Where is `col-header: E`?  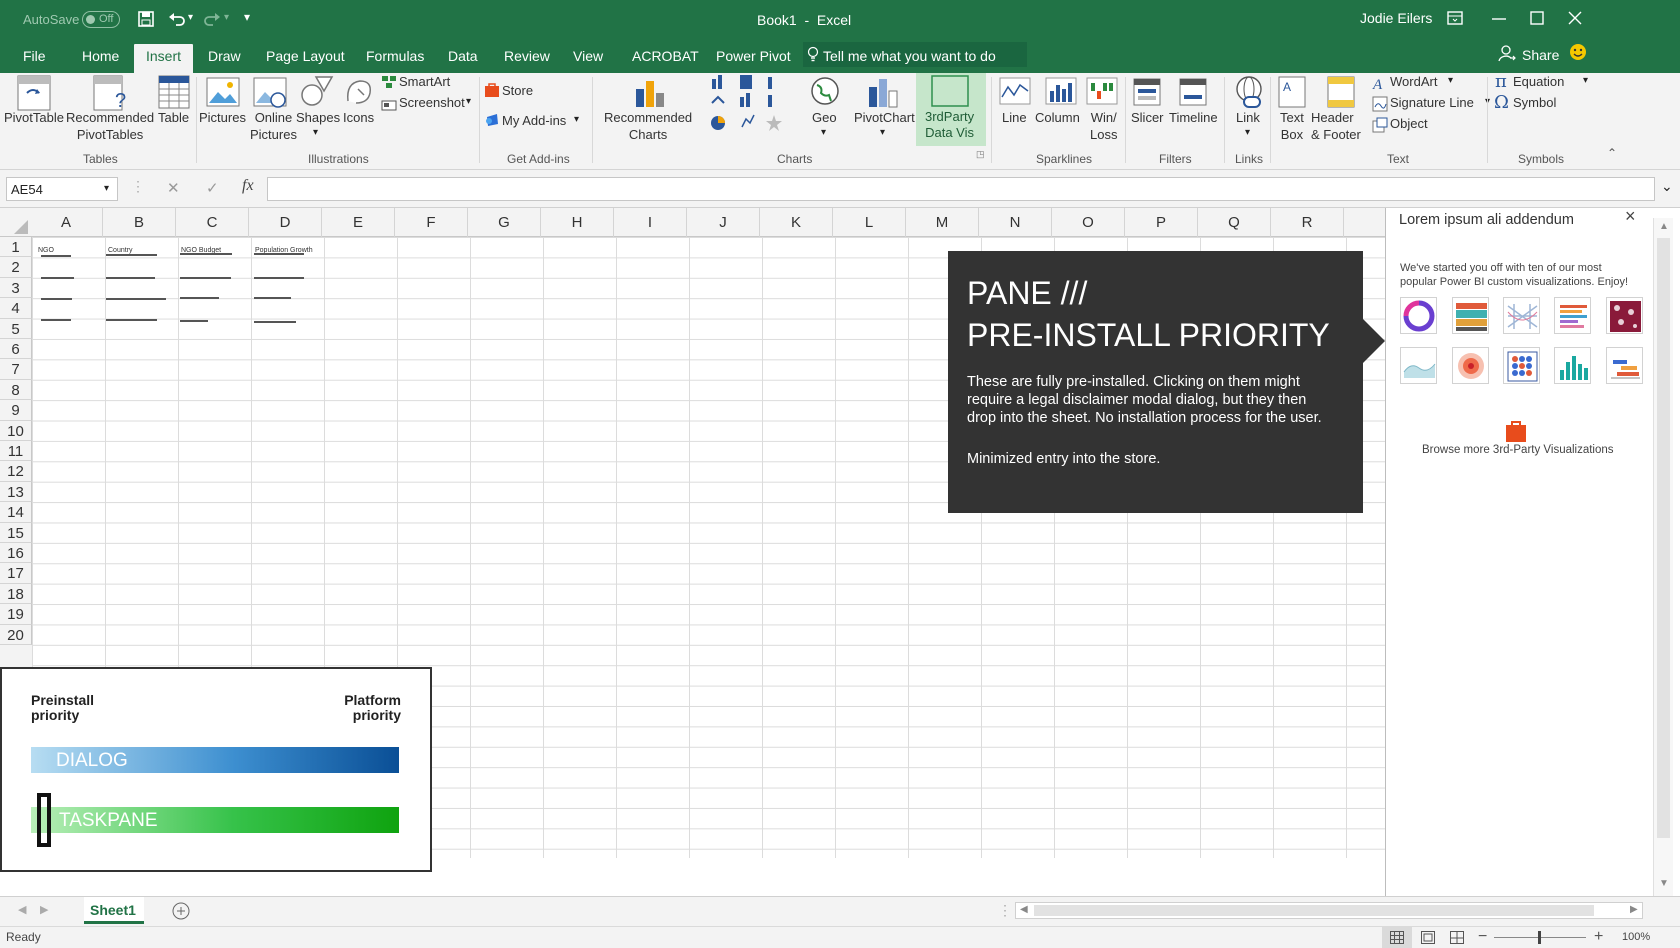 col-header: E is located at coordinates (358, 222).